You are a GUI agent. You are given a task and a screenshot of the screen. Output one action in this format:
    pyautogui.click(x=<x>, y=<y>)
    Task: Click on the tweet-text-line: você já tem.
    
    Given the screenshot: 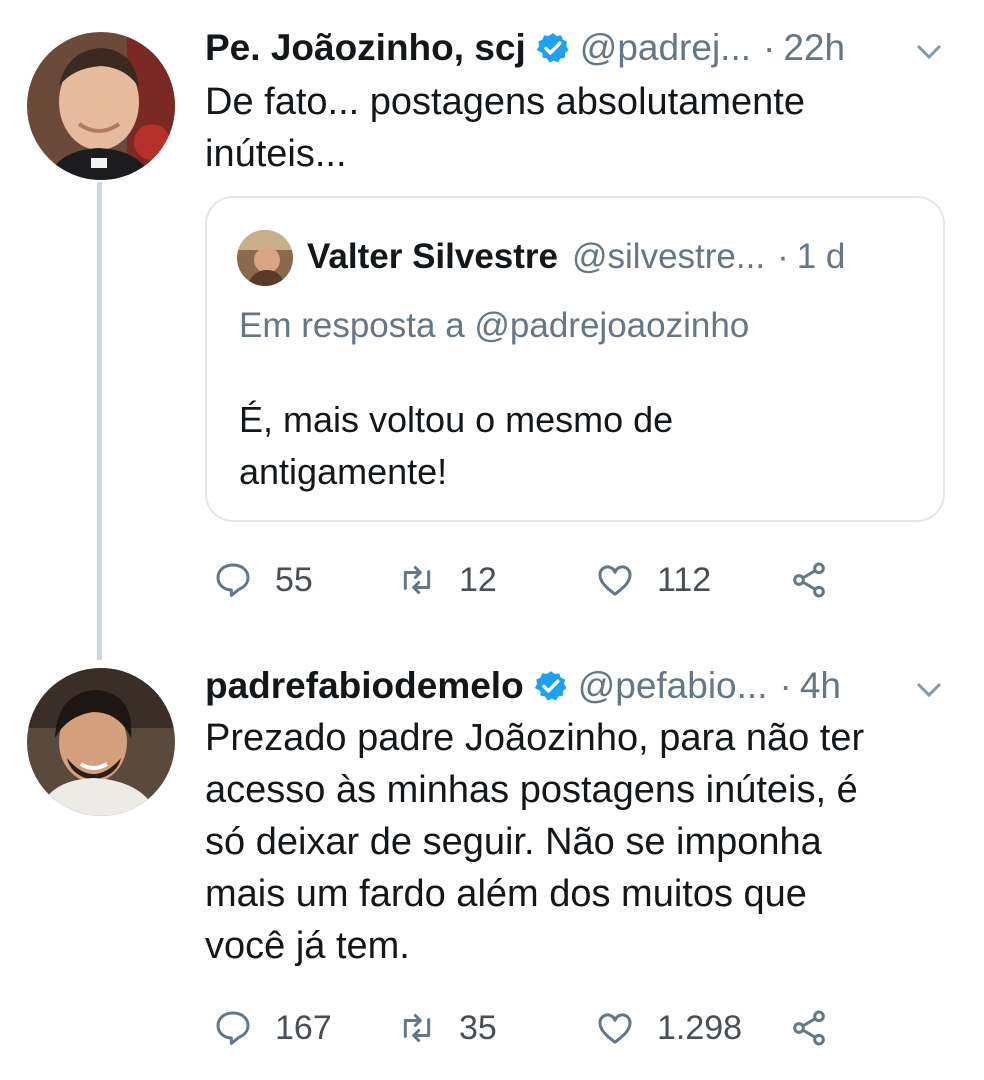 What is the action you would take?
    pyautogui.click(x=307, y=946)
    